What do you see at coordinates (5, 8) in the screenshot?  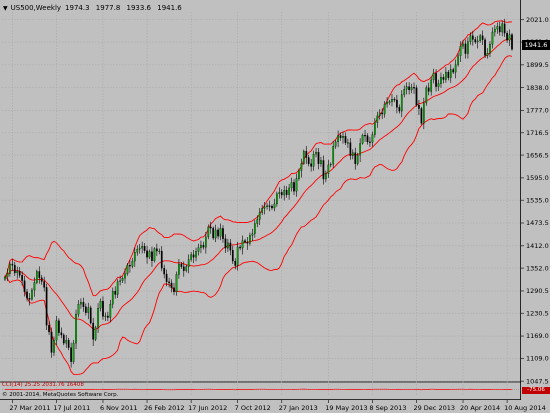 I see `chevron-down-icon: ▼` at bounding box center [5, 8].